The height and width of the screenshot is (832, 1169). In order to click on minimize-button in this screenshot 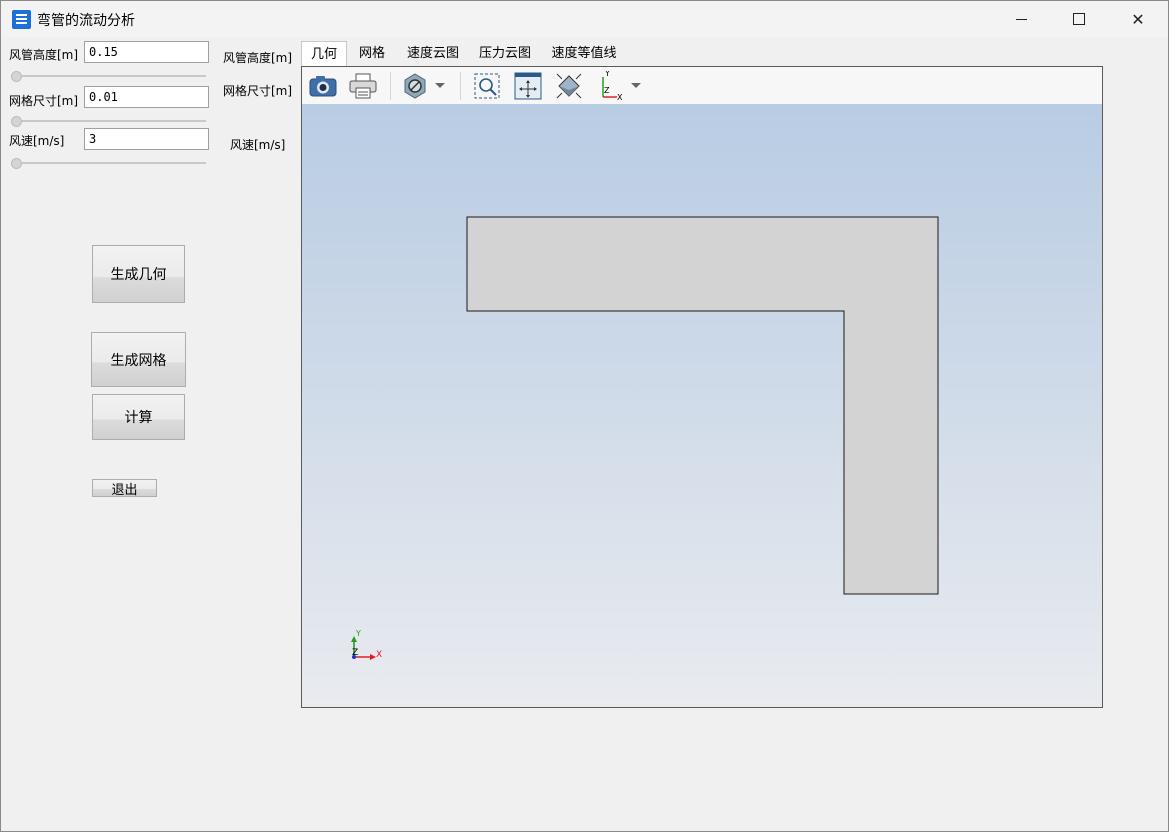, I will do `click(1021, 19)`.